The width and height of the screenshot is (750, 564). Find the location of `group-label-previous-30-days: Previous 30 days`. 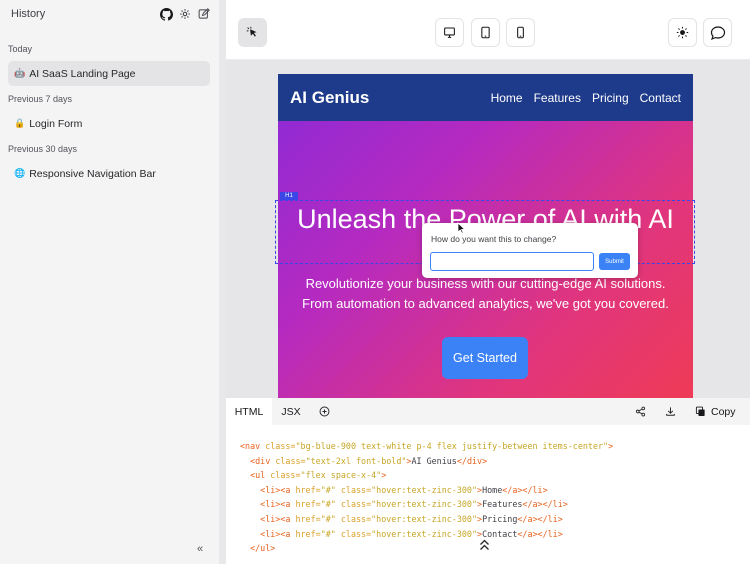

group-label-previous-30-days: Previous 30 days is located at coordinates (43, 149).